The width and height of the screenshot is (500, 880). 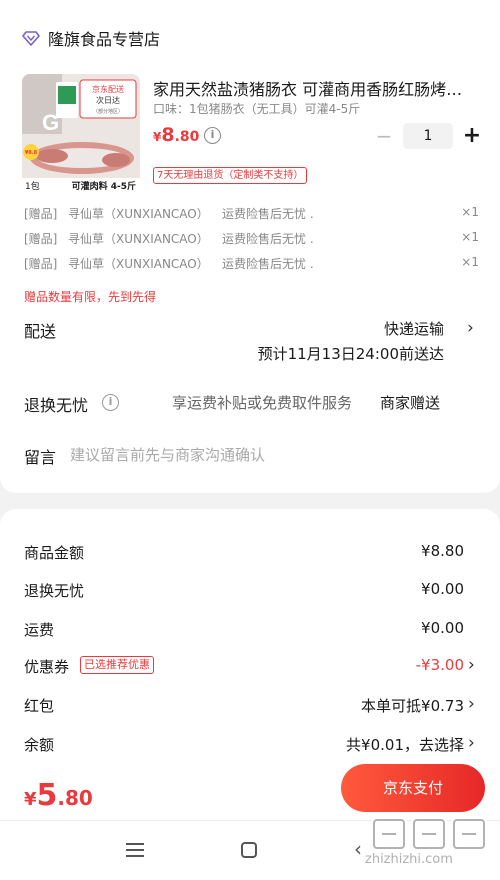 What do you see at coordinates (384, 136) in the screenshot?
I see `quantity-minus-button: −` at bounding box center [384, 136].